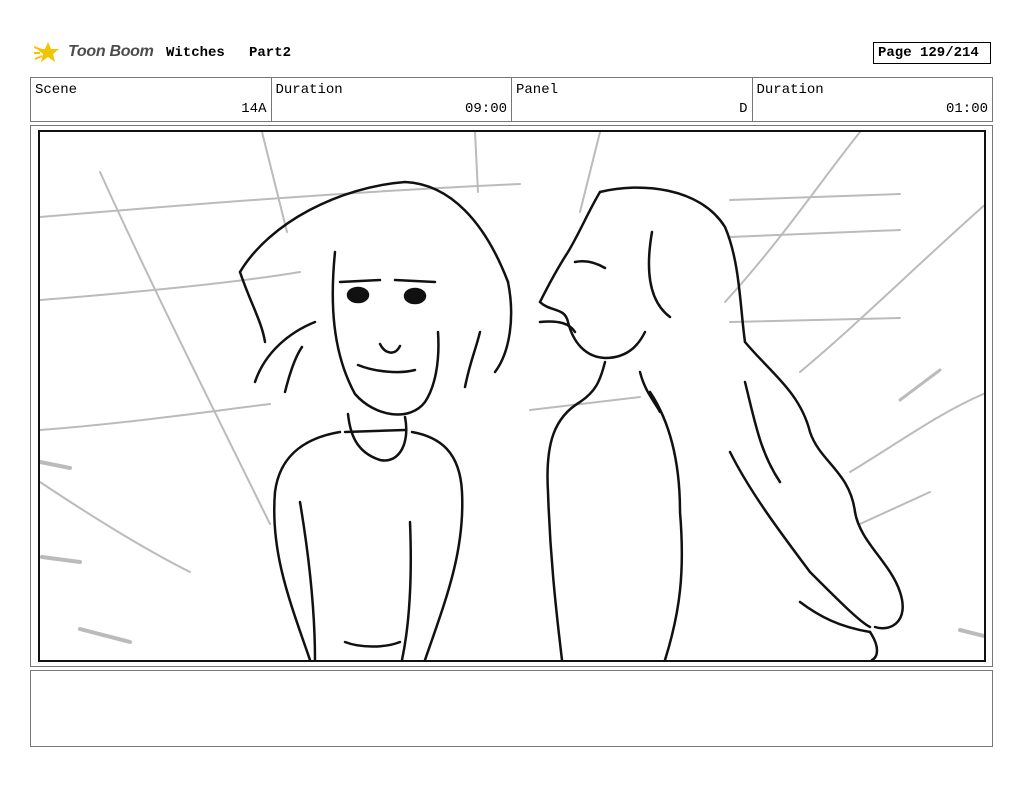 The width and height of the screenshot is (1024, 793). I want to click on project-title: Witches, so click(195, 53).